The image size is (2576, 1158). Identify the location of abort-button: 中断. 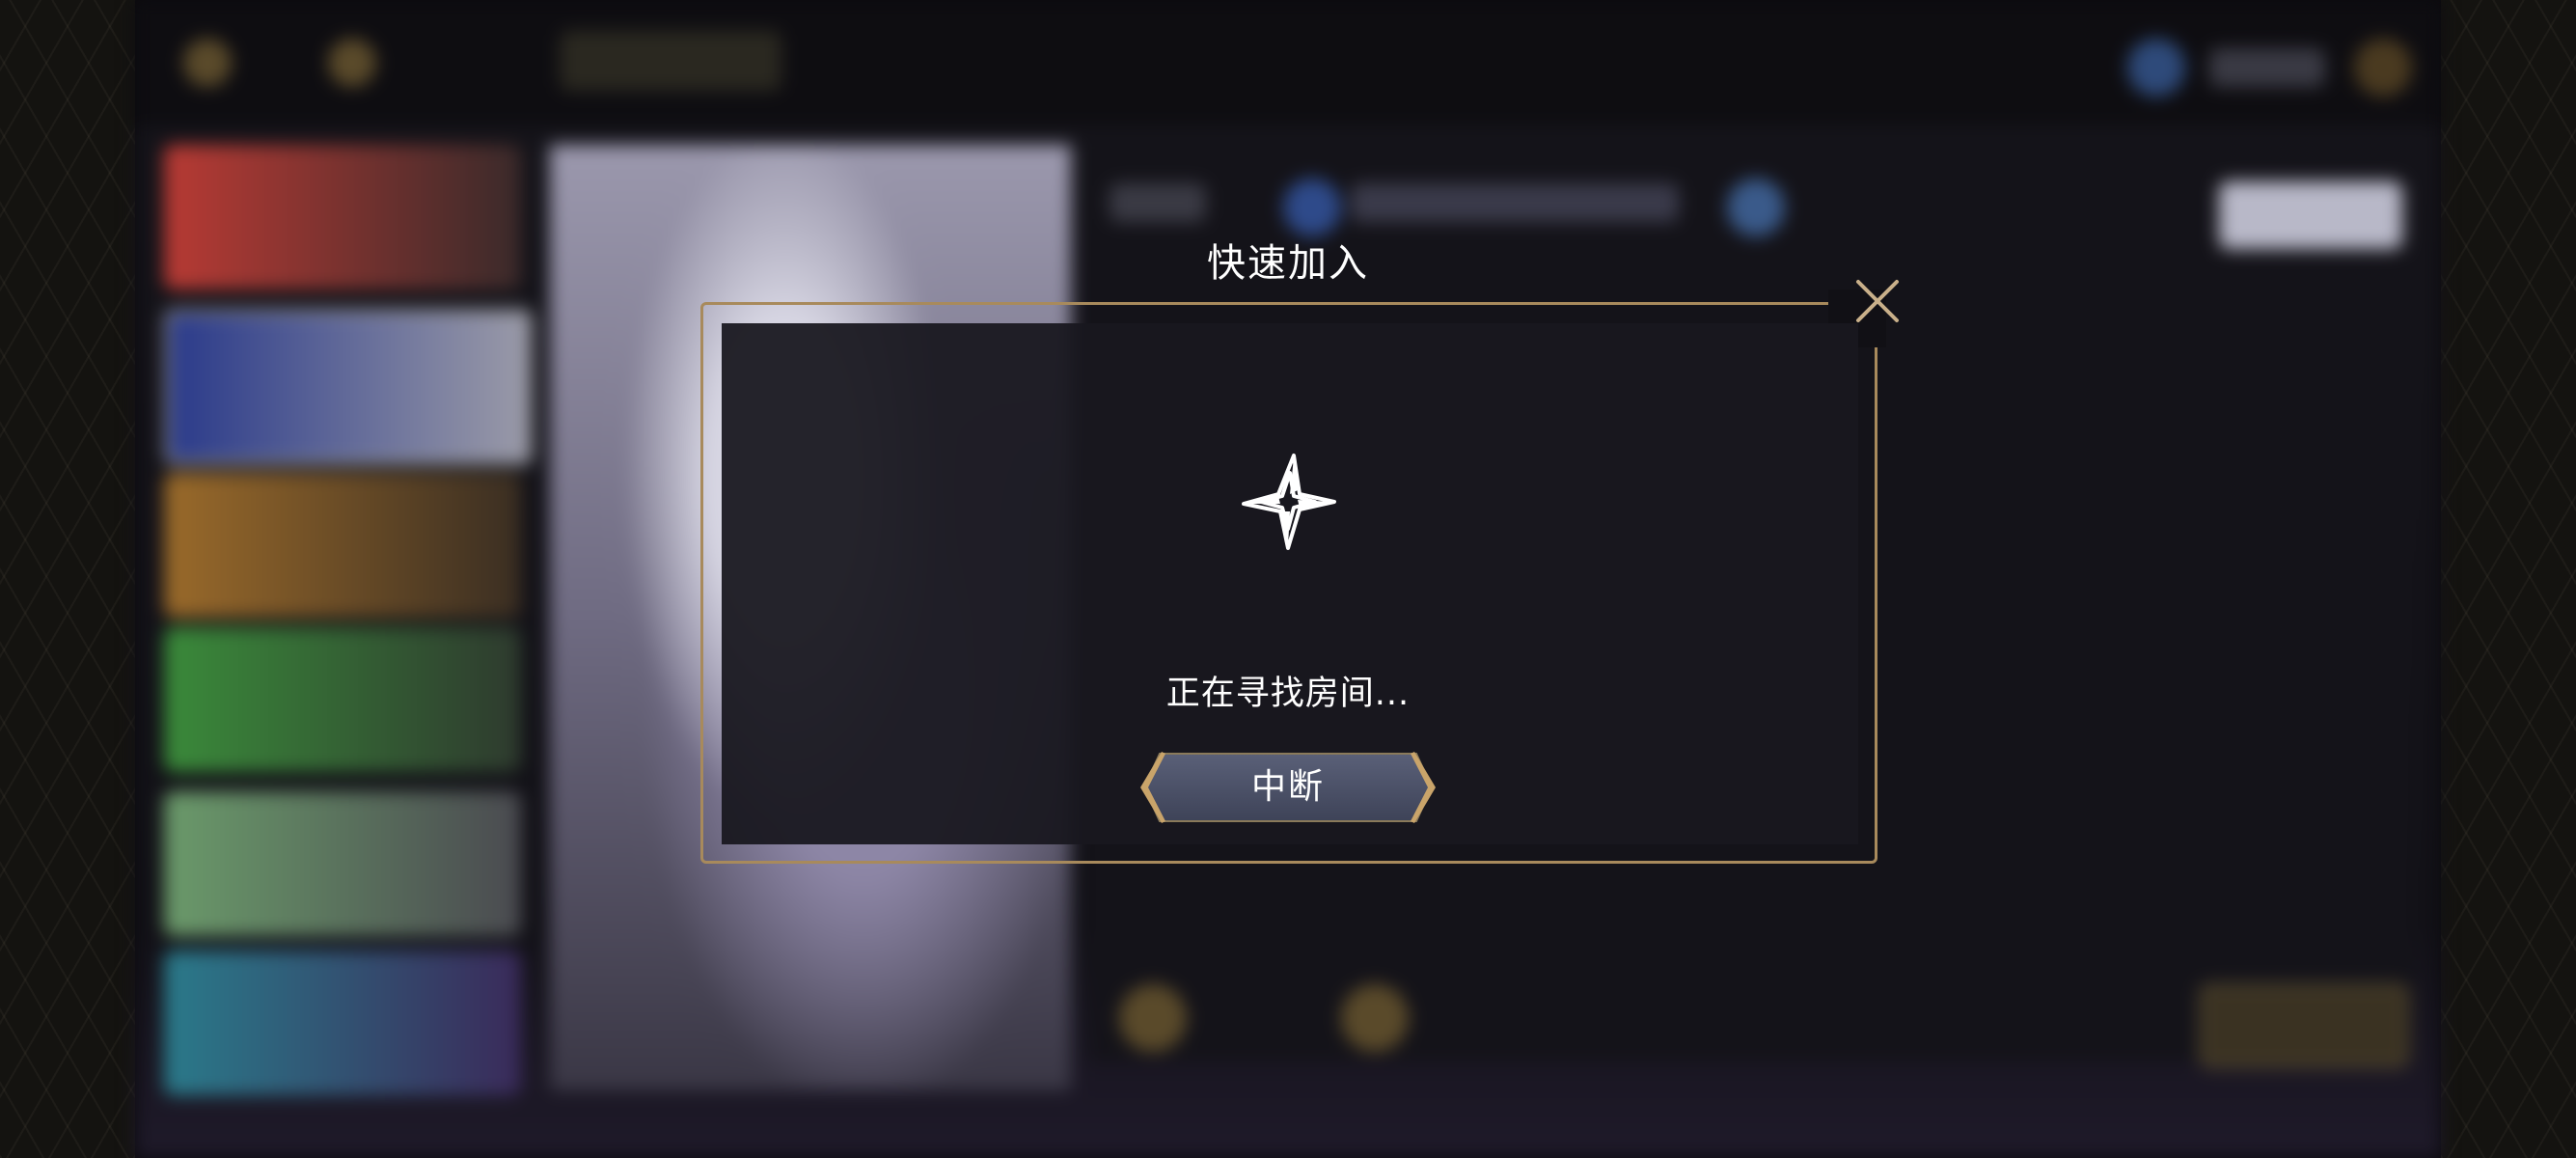
(1288, 787).